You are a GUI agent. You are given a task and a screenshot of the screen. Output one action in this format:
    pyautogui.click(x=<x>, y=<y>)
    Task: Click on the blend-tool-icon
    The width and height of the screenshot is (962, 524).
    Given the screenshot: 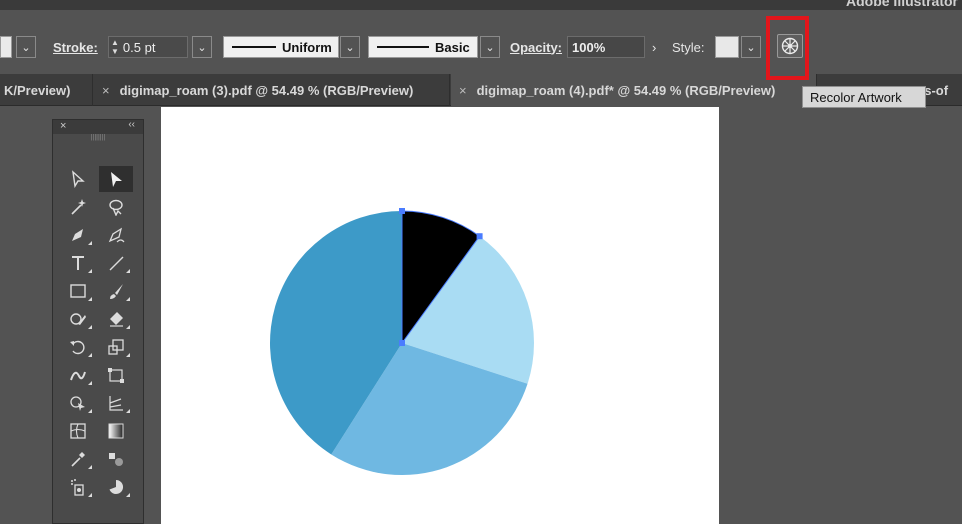 What is the action you would take?
    pyautogui.click(x=116, y=459)
    